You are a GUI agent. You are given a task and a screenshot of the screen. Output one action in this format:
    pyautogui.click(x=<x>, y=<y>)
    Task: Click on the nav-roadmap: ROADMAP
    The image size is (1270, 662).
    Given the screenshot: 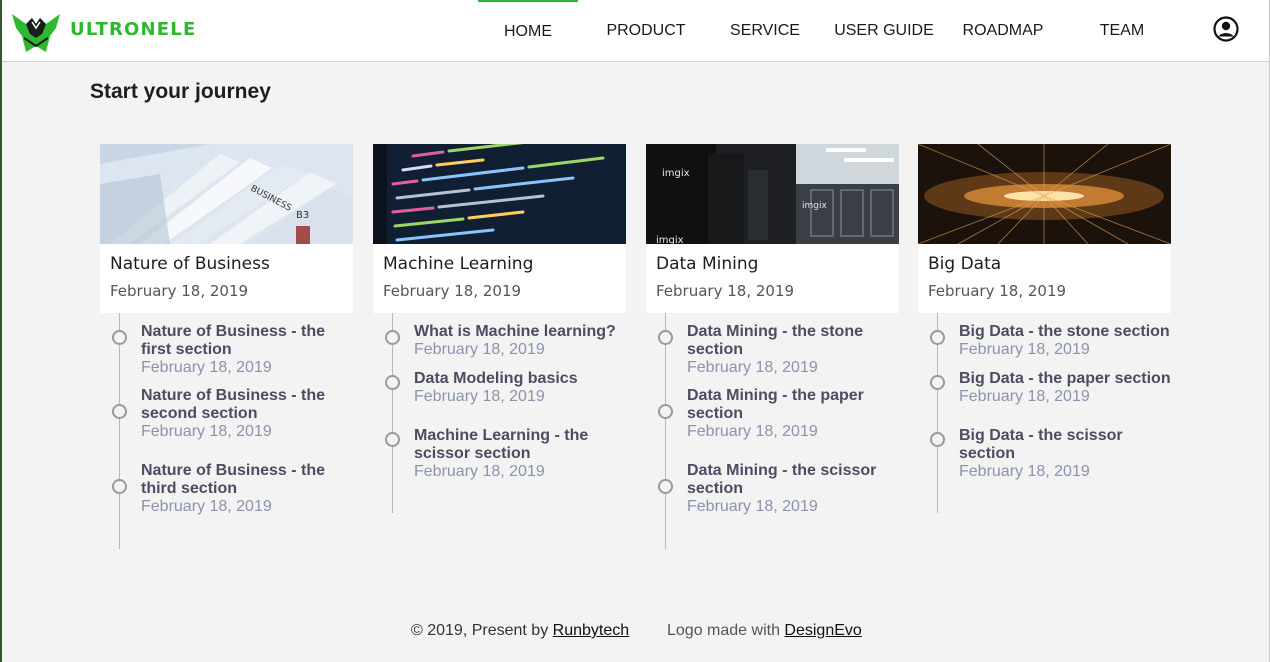 What is the action you would take?
    pyautogui.click(x=1003, y=30)
    